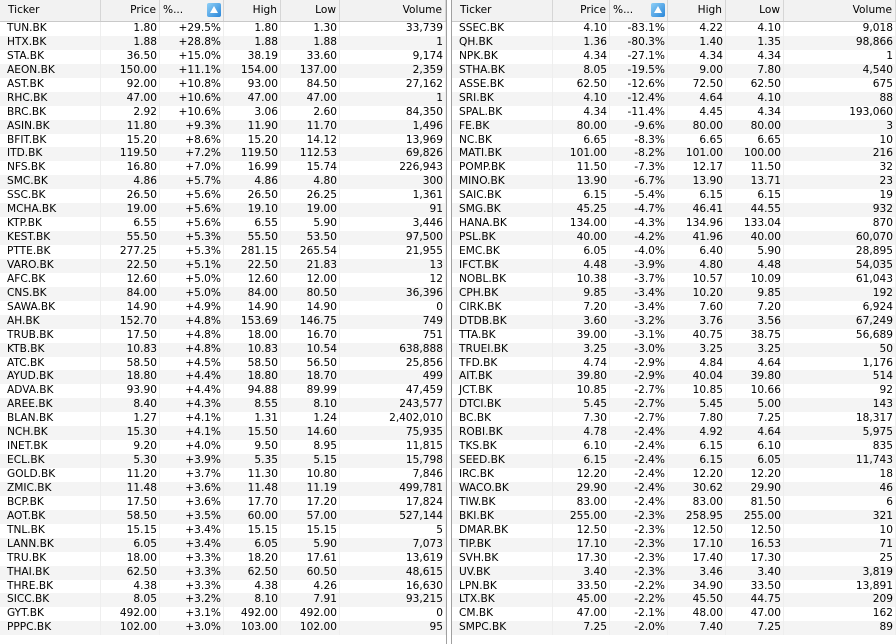 The image size is (896, 644). What do you see at coordinates (223, 544) in the screenshot?
I see `table-row: LANN.BK 6.05 +3.4% 6.05 5.90 7,073` at bounding box center [223, 544].